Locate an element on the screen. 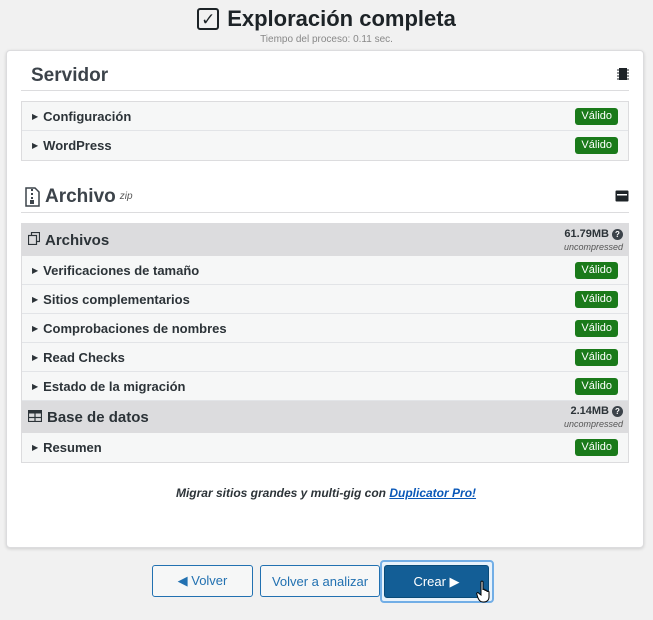  process-time: Tiempo del proceso: 0.11 sec. is located at coordinates (326, 39).